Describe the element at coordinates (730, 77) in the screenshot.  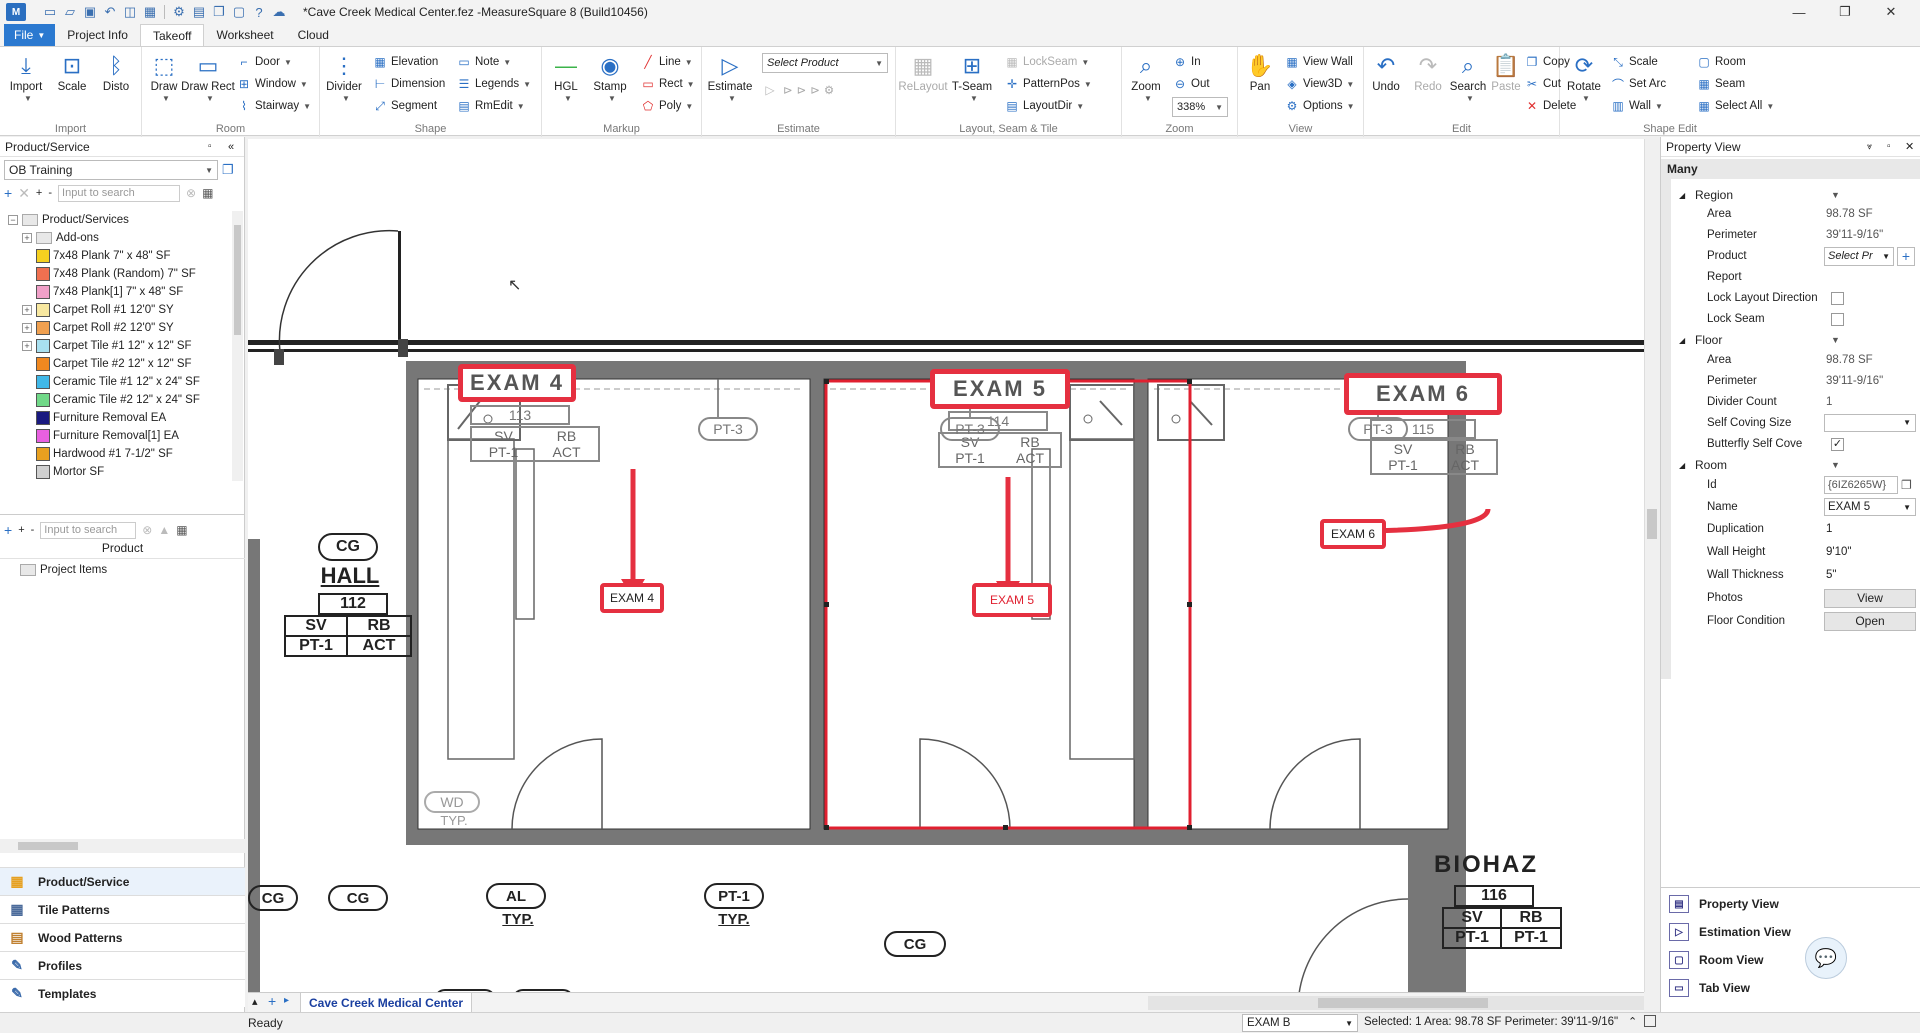
I see `estimate-button: ▷ Estimate ▼` at that location.